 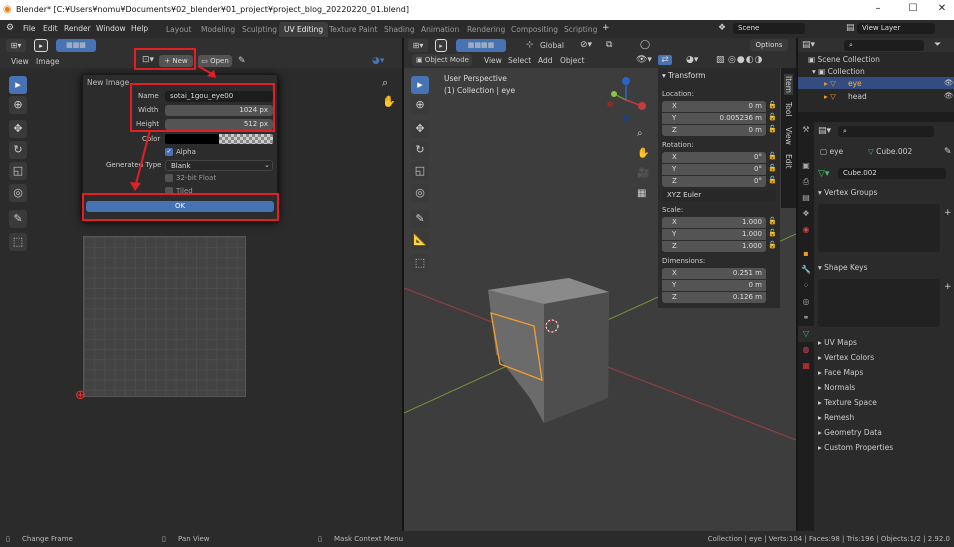 What do you see at coordinates (481, 45) in the screenshot?
I see `select-mode-3d: ▦▦▦▦` at bounding box center [481, 45].